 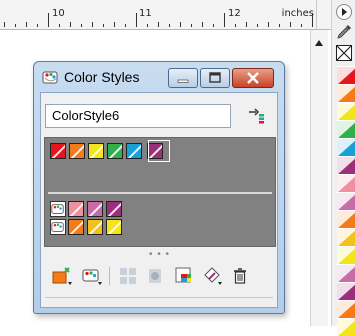 I want to click on close-icon, so click(x=253, y=78).